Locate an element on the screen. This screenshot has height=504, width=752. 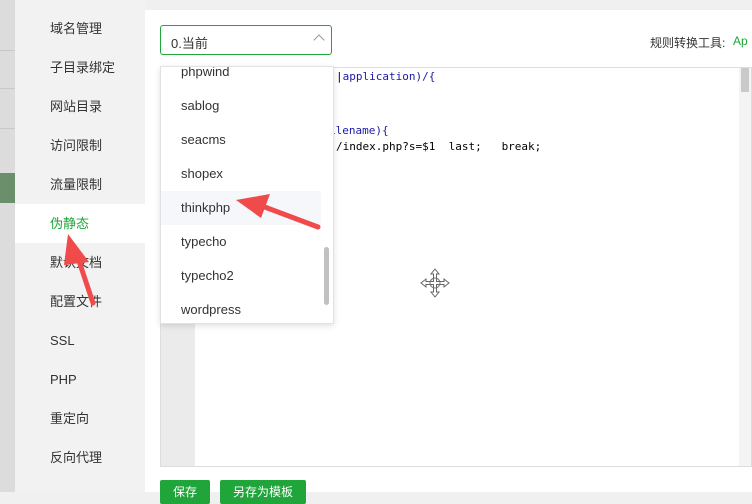
dropdown-scrollbar-thumb is located at coordinates (326, 276).